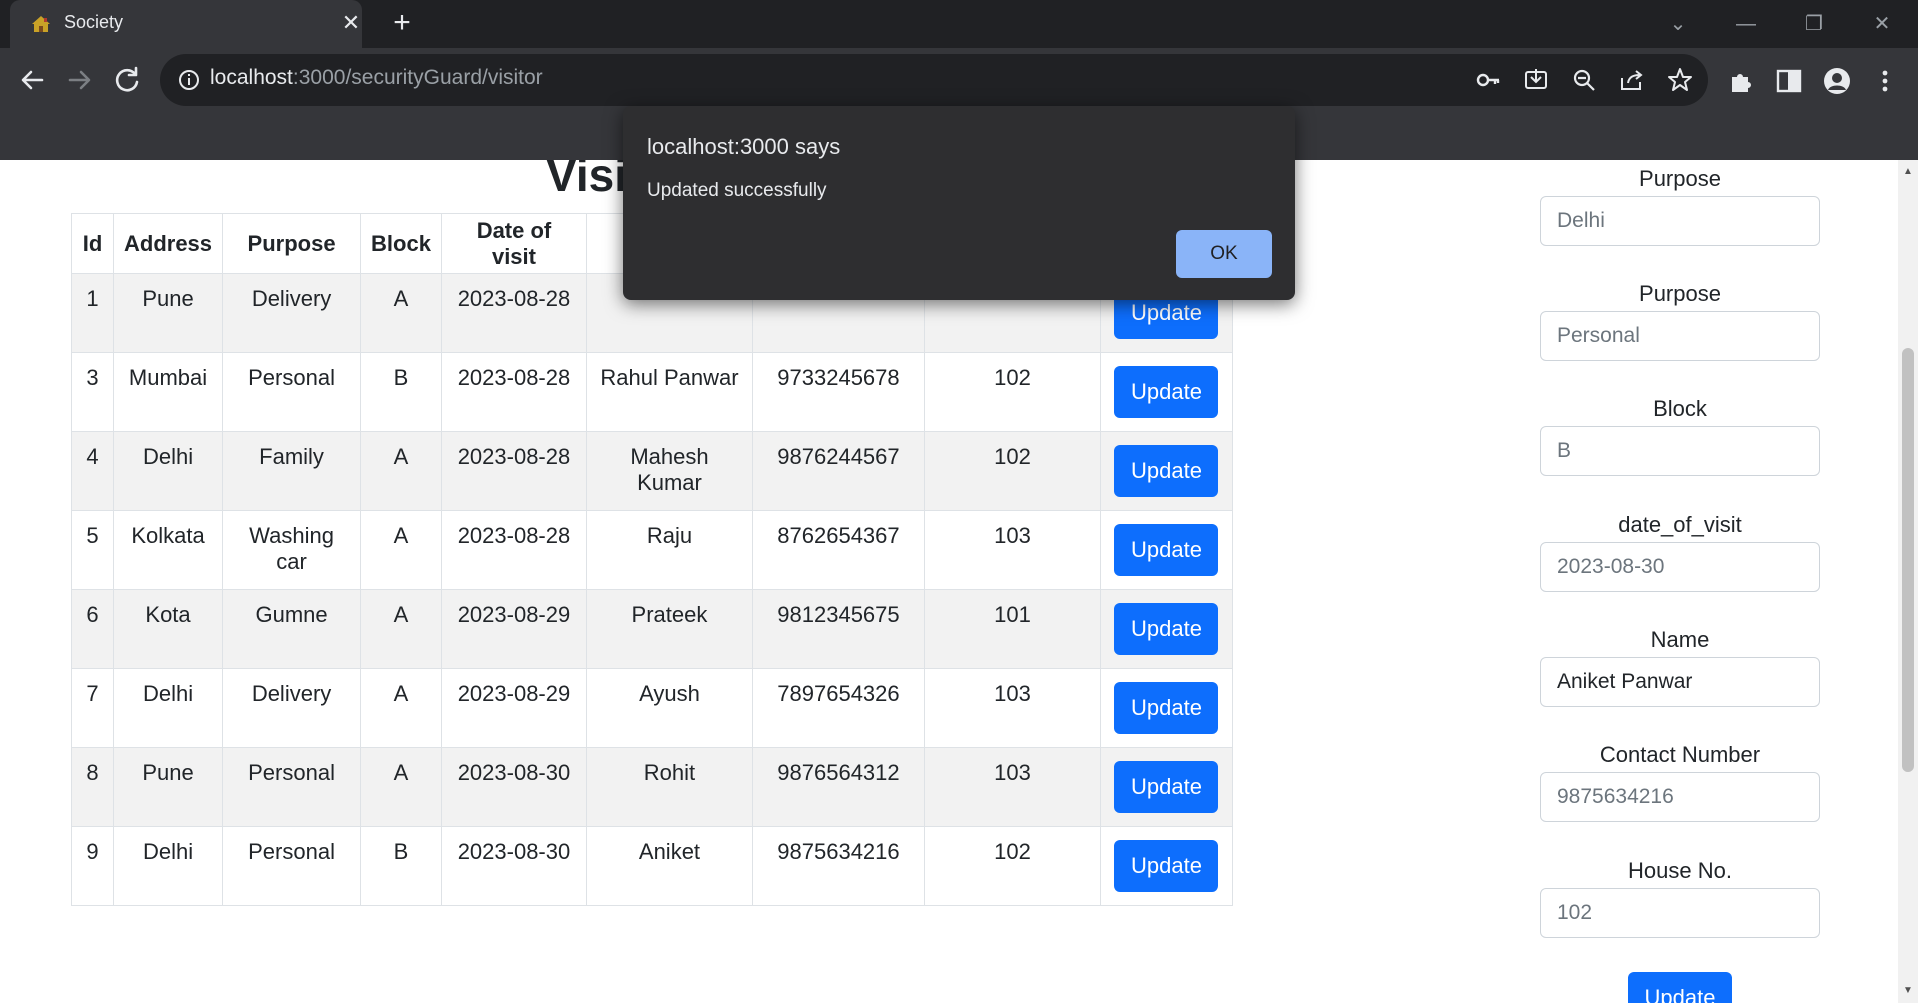 This screenshot has width=1918, height=1003. I want to click on name-label: Name, so click(1680, 639).